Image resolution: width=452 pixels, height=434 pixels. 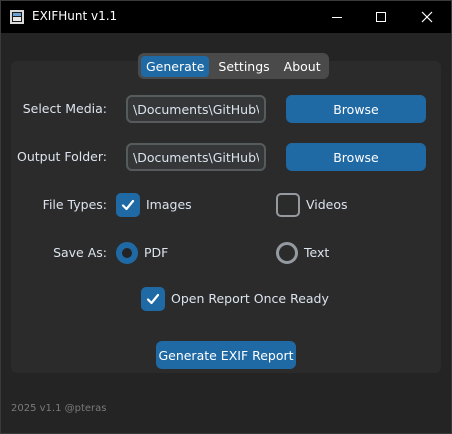 I want to click on videos-checkbox, so click(x=288, y=205).